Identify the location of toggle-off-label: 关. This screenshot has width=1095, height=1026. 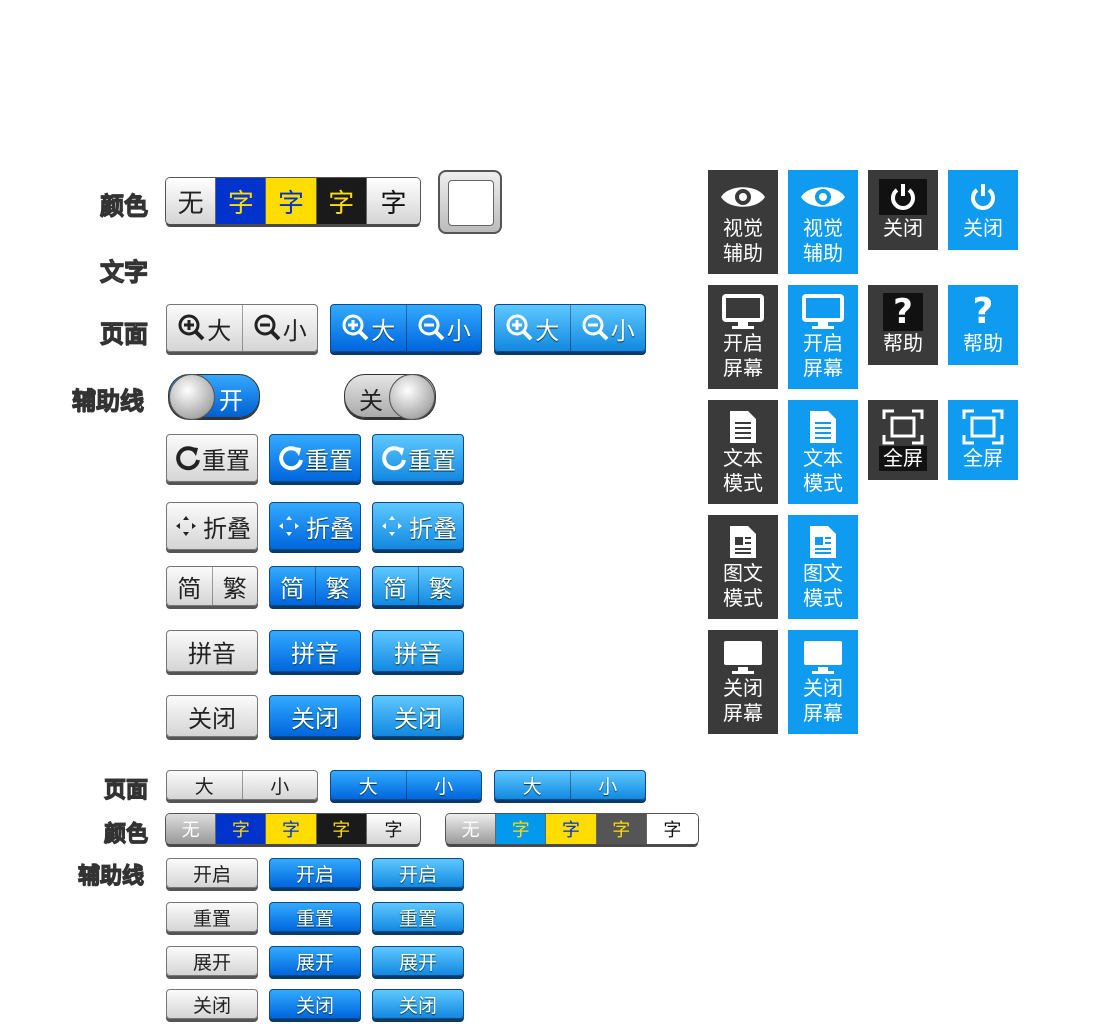
(371, 401).